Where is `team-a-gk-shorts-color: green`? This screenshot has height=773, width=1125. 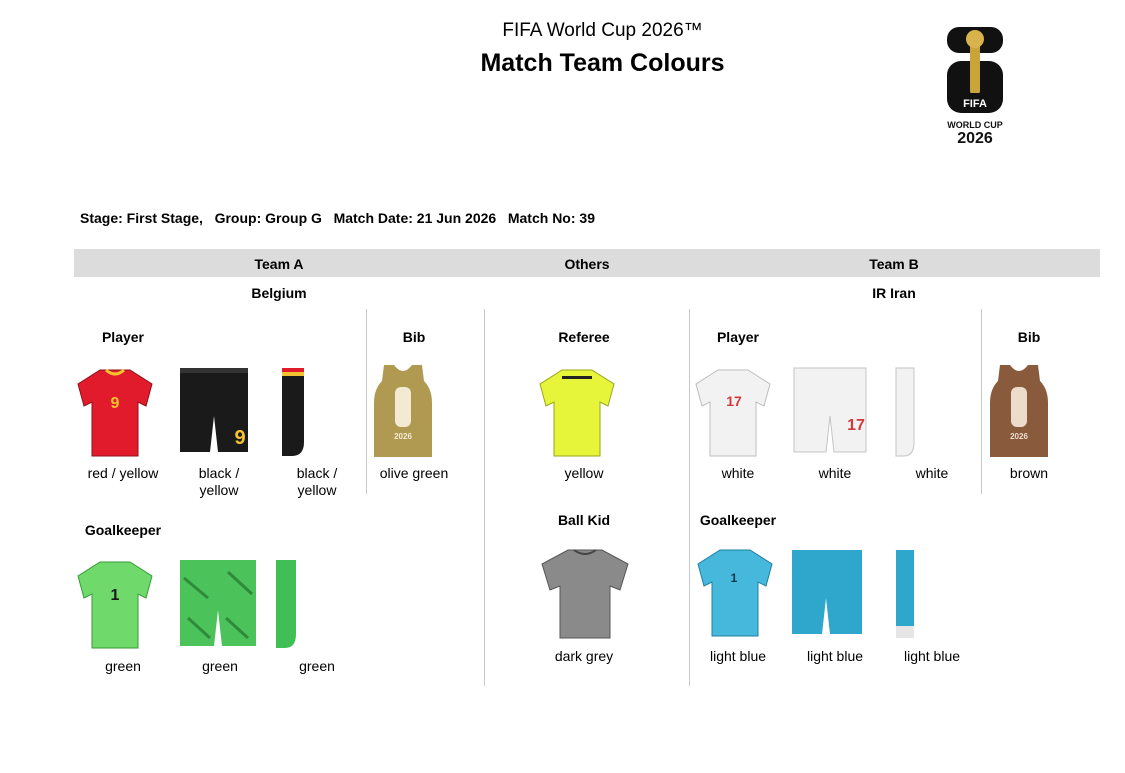 team-a-gk-shorts-color: green is located at coordinates (220, 666).